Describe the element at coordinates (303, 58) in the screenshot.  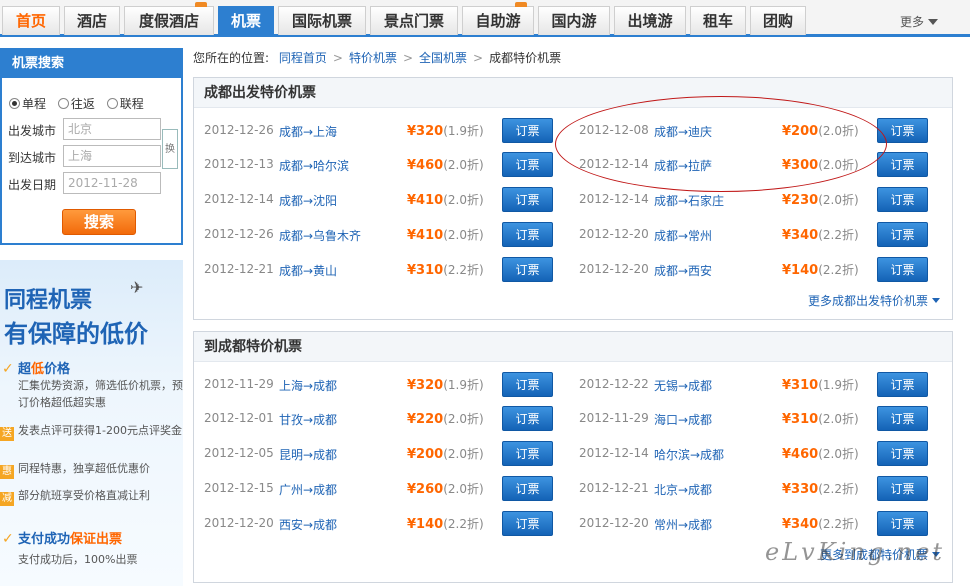
I see `breadcrumb-home: 同程首页` at that location.